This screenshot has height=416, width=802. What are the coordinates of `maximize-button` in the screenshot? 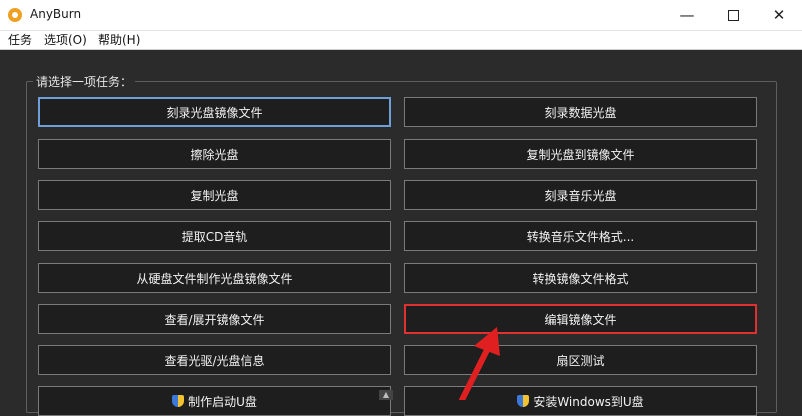 It's located at (733, 15).